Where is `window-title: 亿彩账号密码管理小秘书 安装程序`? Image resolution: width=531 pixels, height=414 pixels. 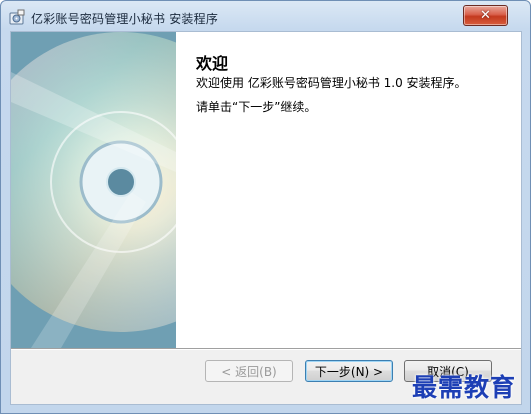 window-title: 亿彩账号密码管理小秘书 安装程序 is located at coordinates (125, 19).